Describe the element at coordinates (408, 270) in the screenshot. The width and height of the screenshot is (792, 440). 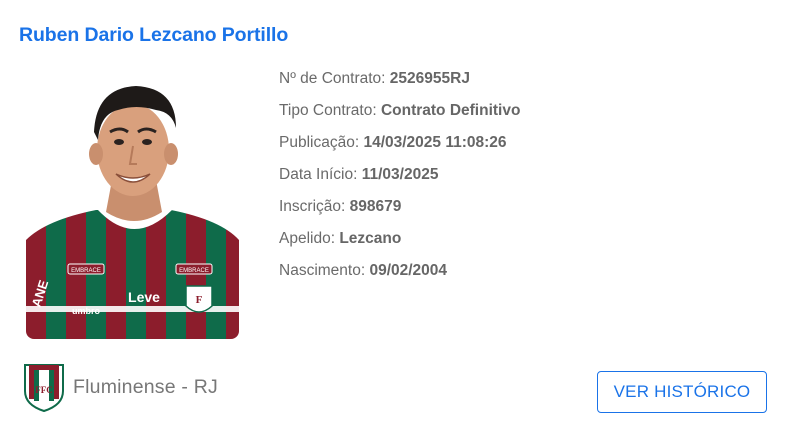
I see `detail-value: 09/02/2004` at that location.